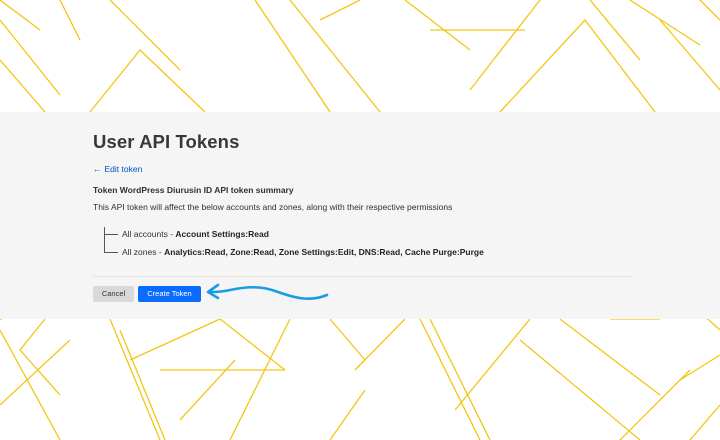  What do you see at coordinates (362, 276) in the screenshot?
I see `divider` at bounding box center [362, 276].